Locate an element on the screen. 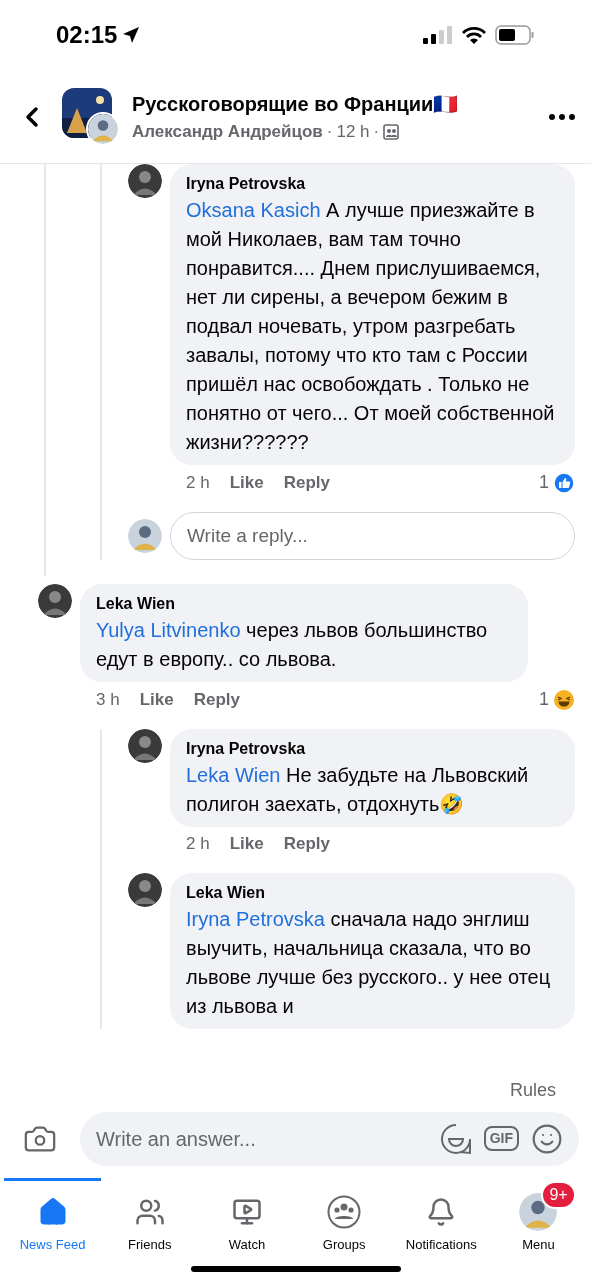 The image size is (591, 1280). sticker-icon is located at coordinates (455, 1138).